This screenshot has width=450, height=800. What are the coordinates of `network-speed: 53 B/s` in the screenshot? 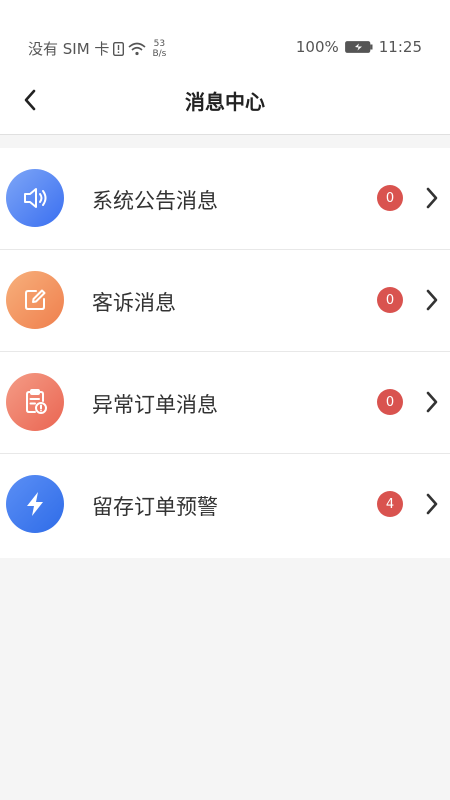 It's located at (159, 49).